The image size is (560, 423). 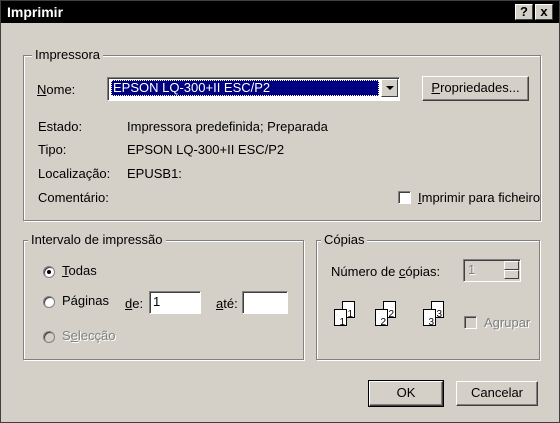 What do you see at coordinates (73, 197) in the screenshot?
I see `comment-label: Comentário:` at bounding box center [73, 197].